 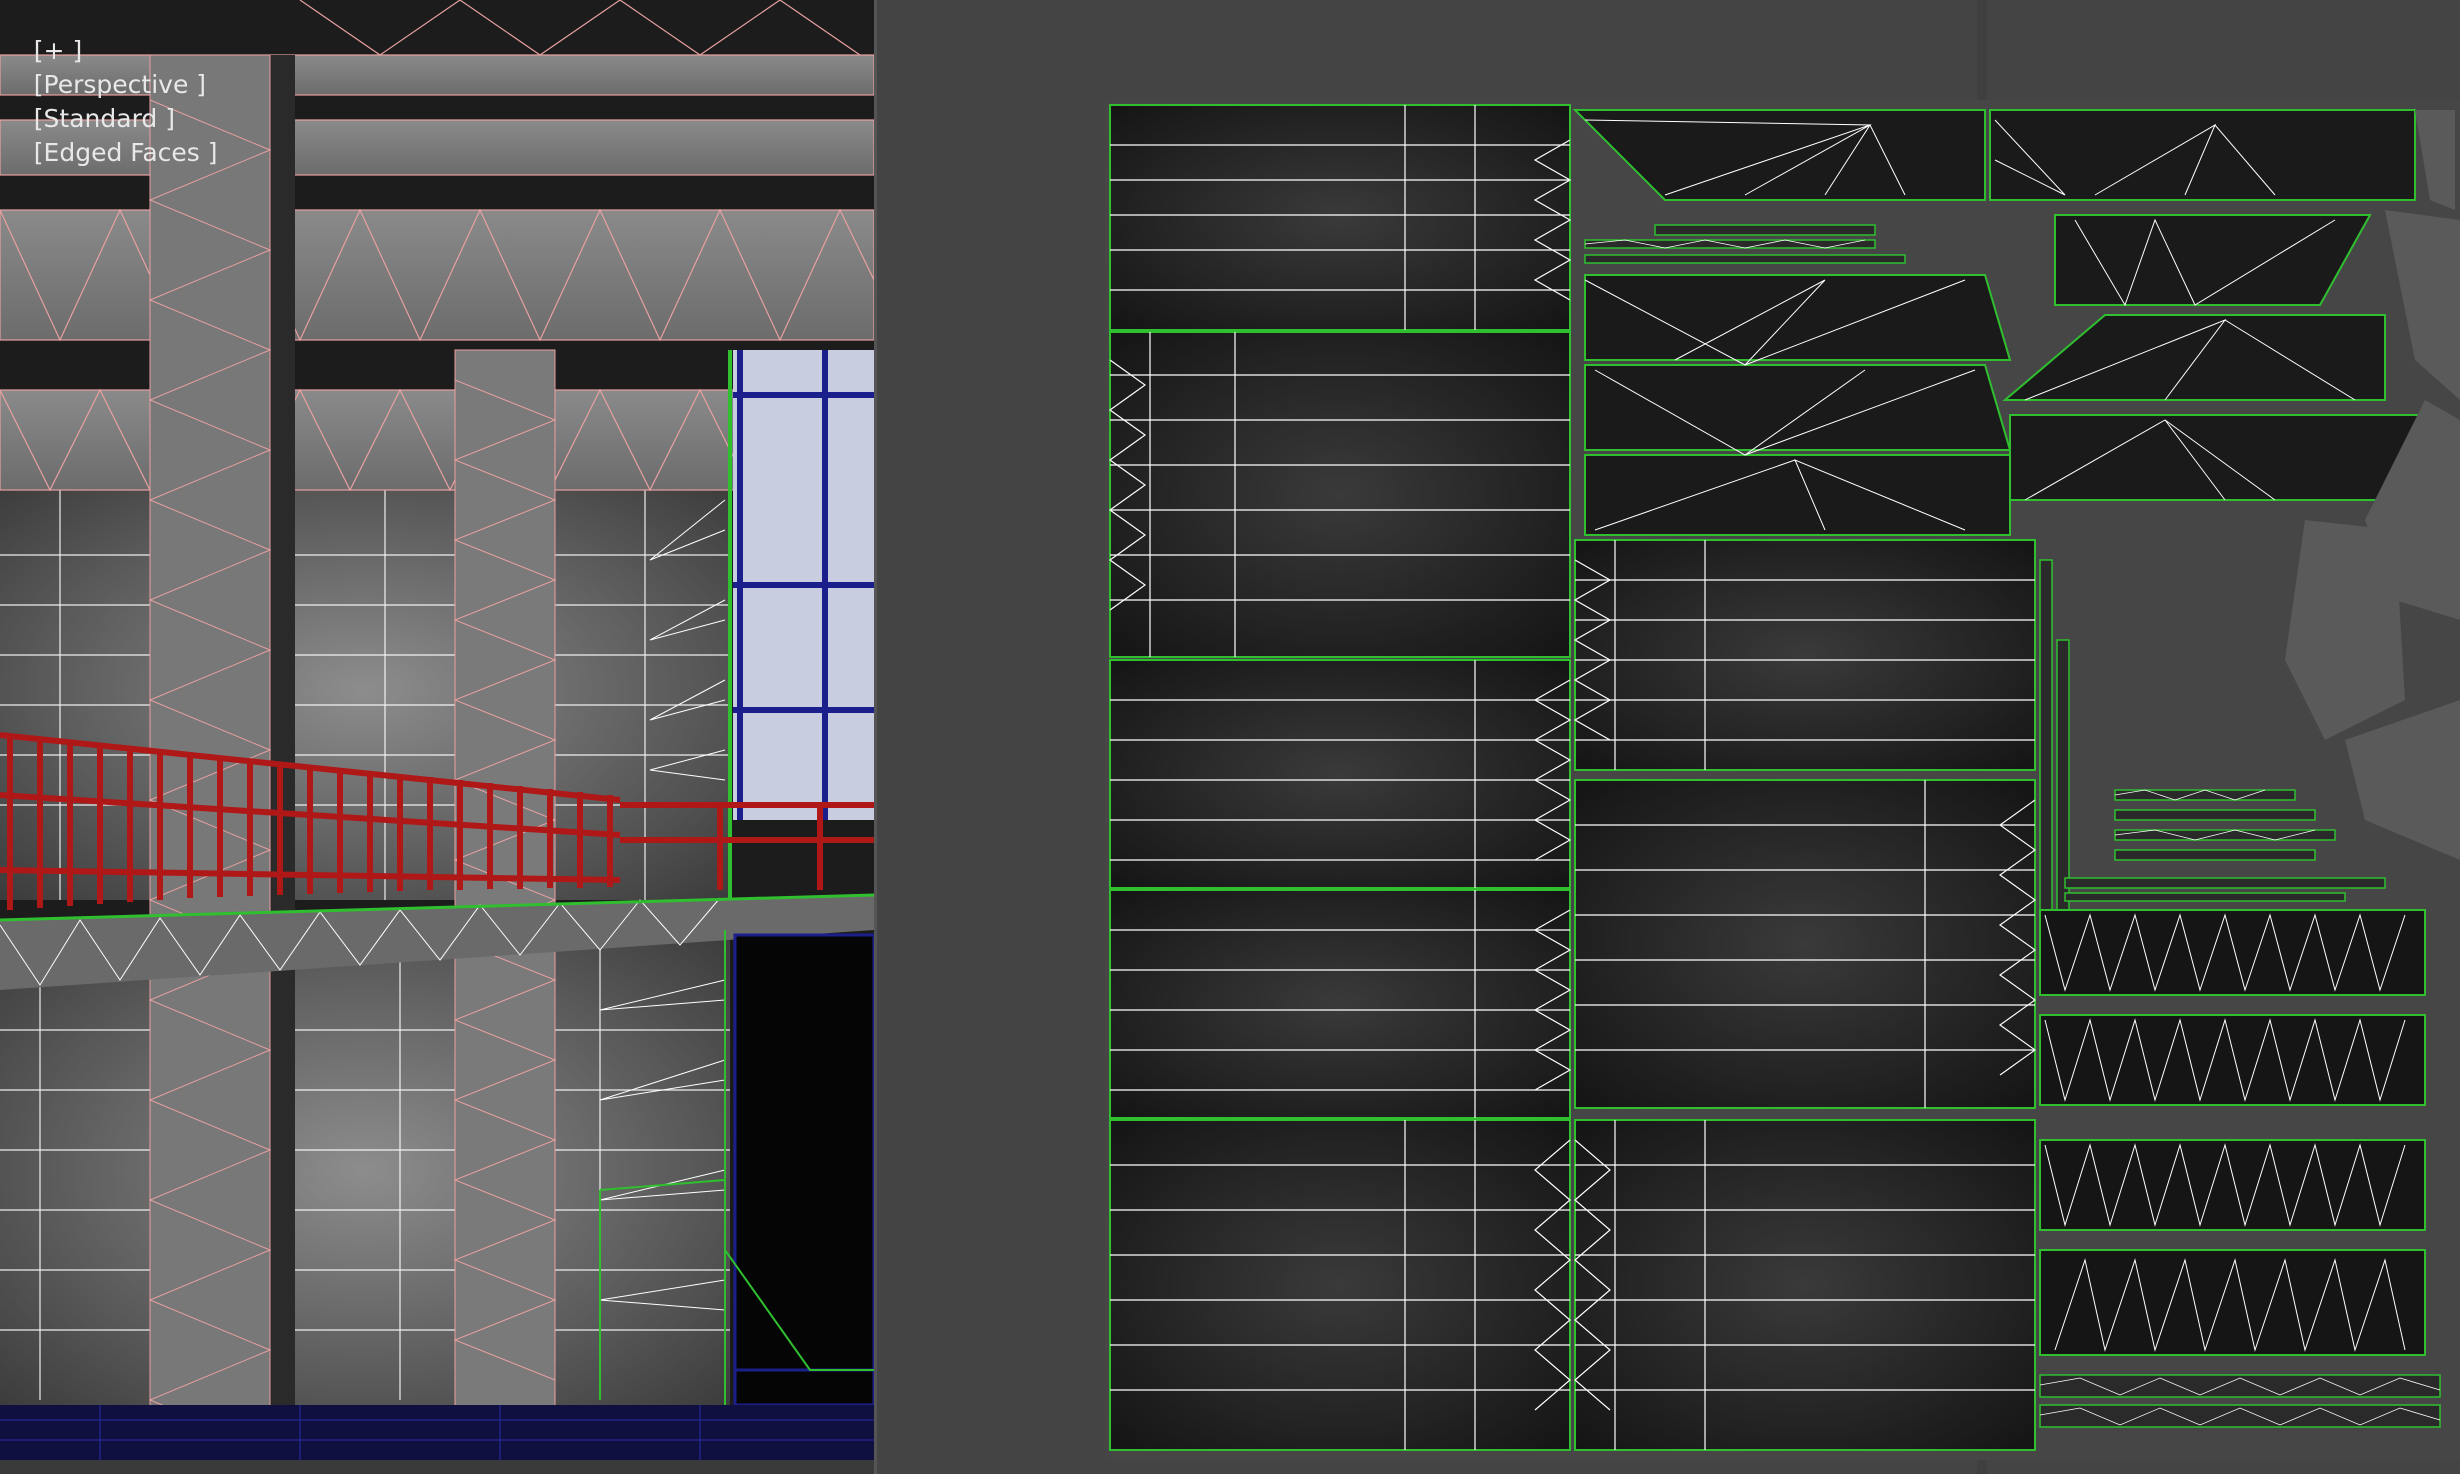 What do you see at coordinates (365, 1170) in the screenshot?
I see `lower-wall` at bounding box center [365, 1170].